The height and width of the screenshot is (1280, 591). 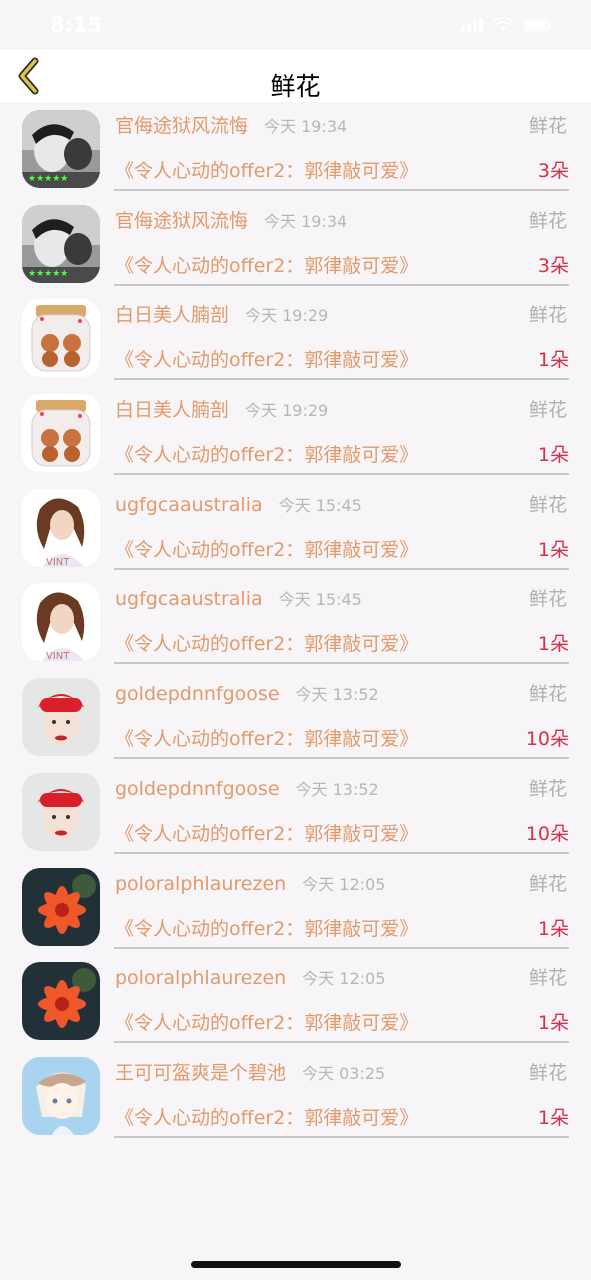 I want to click on boy-selfie-avatar-image: ★★★★★, so click(x=61, y=243).